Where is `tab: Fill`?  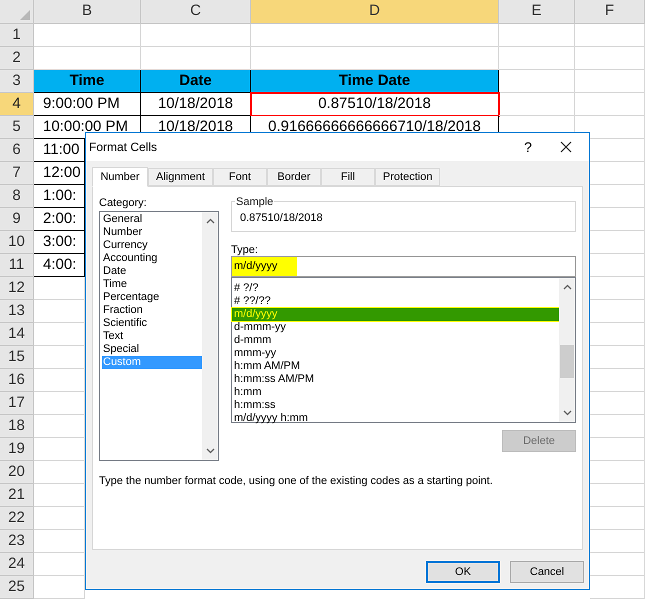
tab: Fill is located at coordinates (347, 177).